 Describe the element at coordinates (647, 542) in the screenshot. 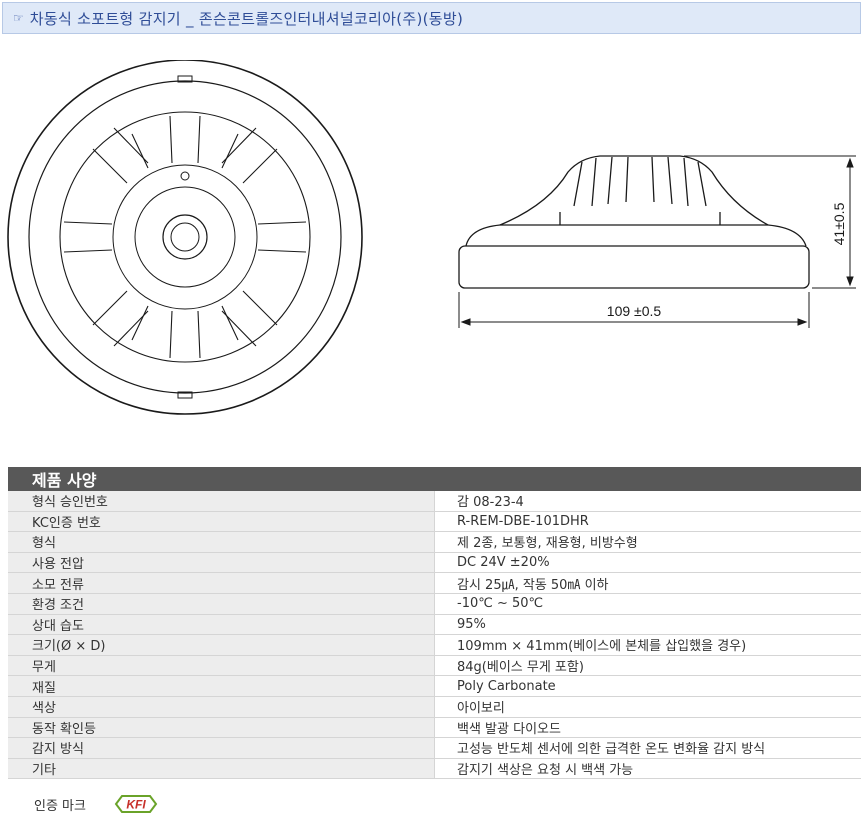

I see `spec-value: 제 2종, 보통형, 재용형, 비방수형` at that location.